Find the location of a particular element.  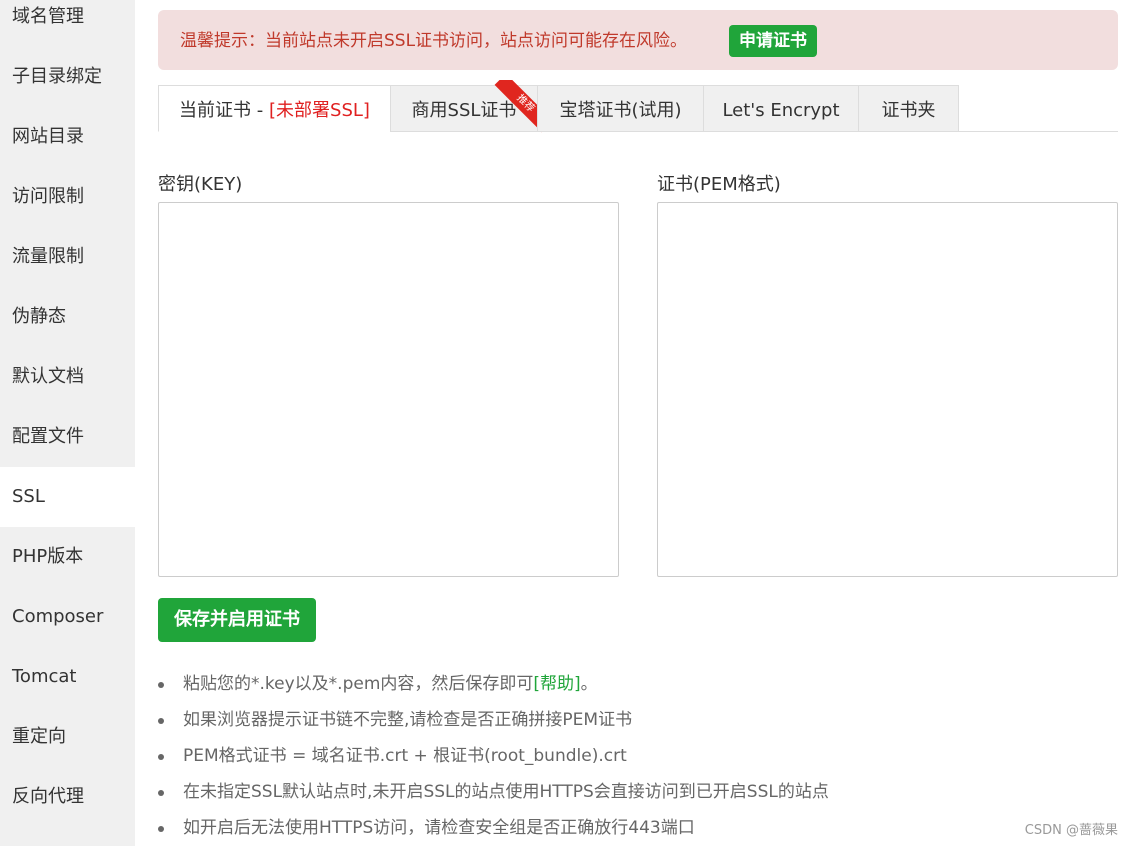

list-item: 粘贴您的*.key以及*.pem内容，然后保存即可[帮助]。 is located at coordinates (638, 684).